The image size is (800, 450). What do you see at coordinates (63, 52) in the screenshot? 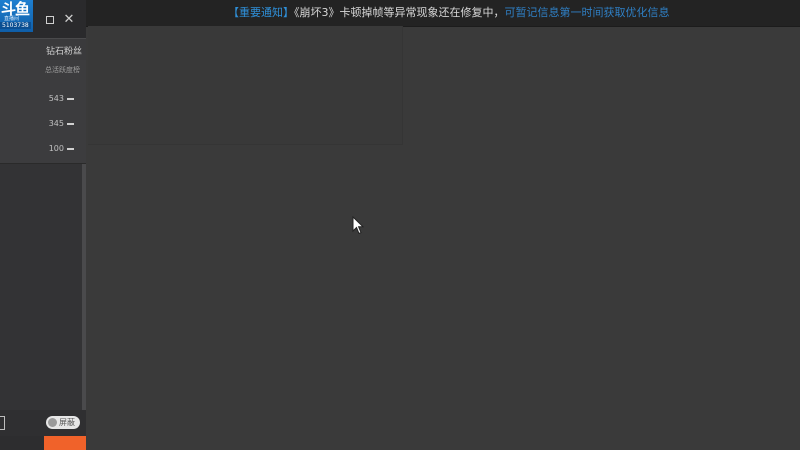
I see `fans-title: 钻石粉丝` at bounding box center [63, 52].